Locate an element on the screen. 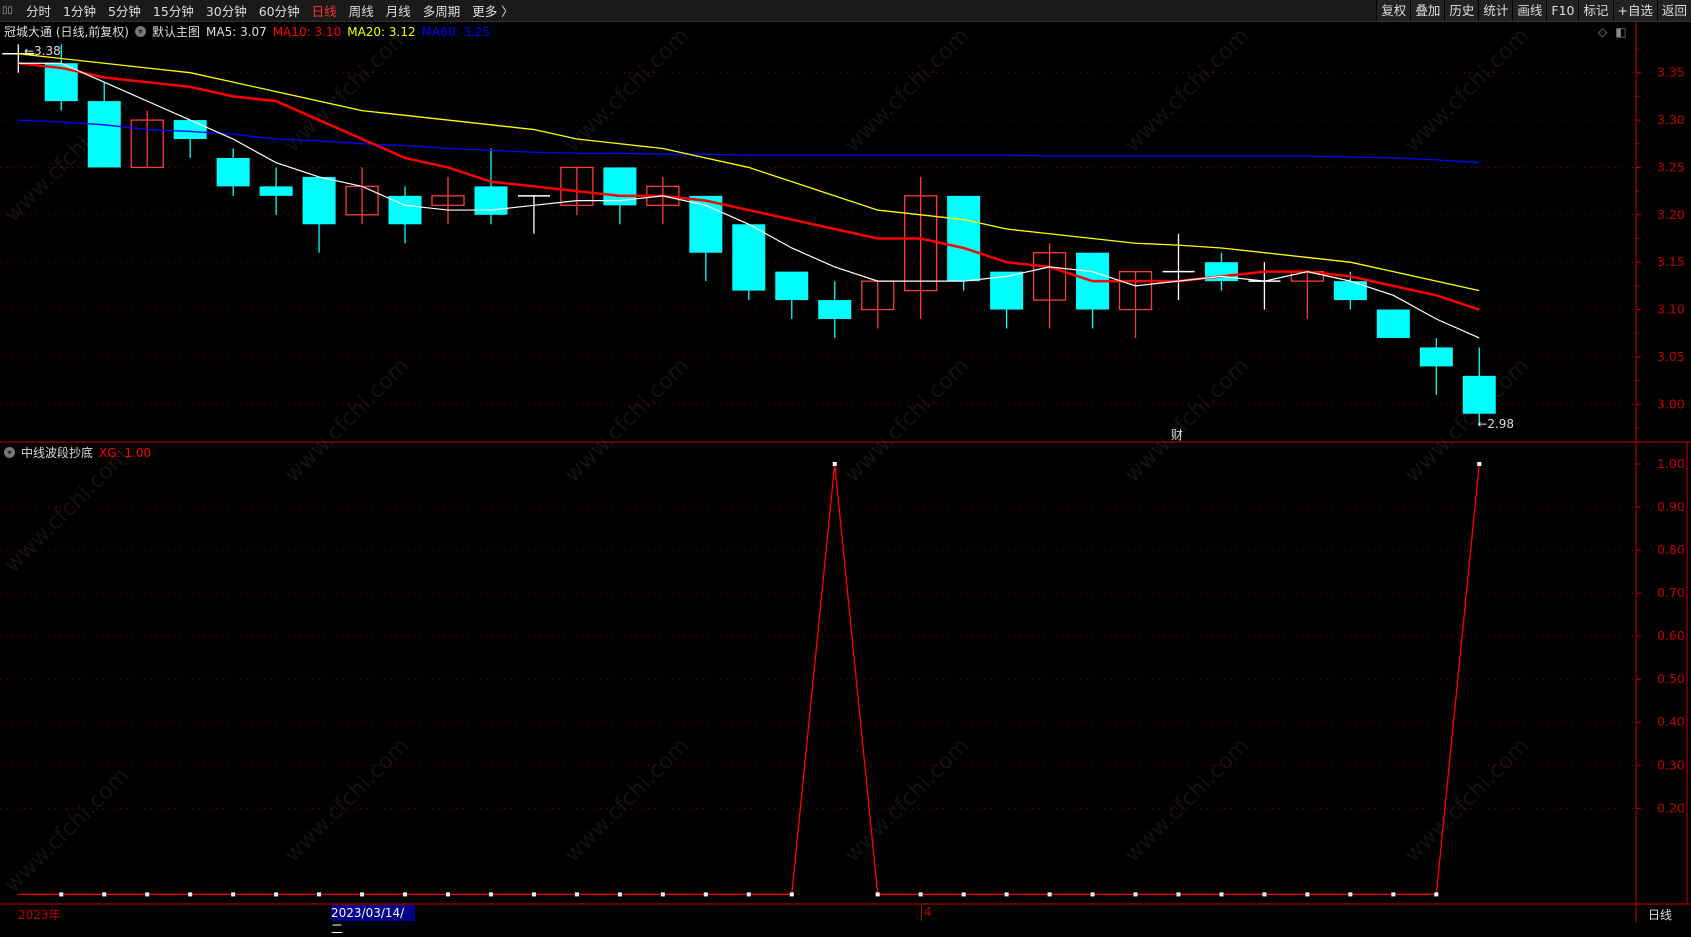  period-label: 日线 is located at coordinates (1660, 915).